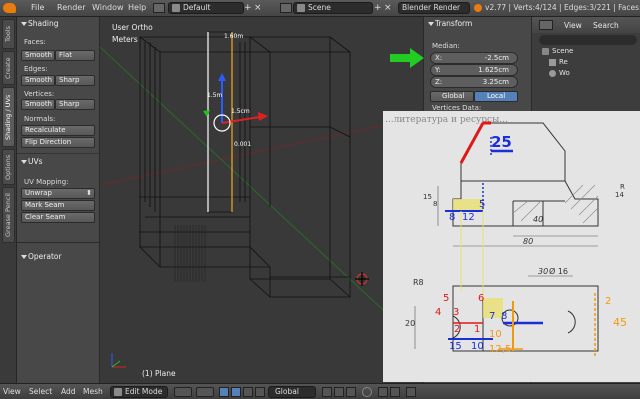 Image resolution: width=640 pixels, height=399 pixels. What do you see at coordinates (12, 391) in the screenshot?
I see `menu-view: View` at bounding box center [12, 391].